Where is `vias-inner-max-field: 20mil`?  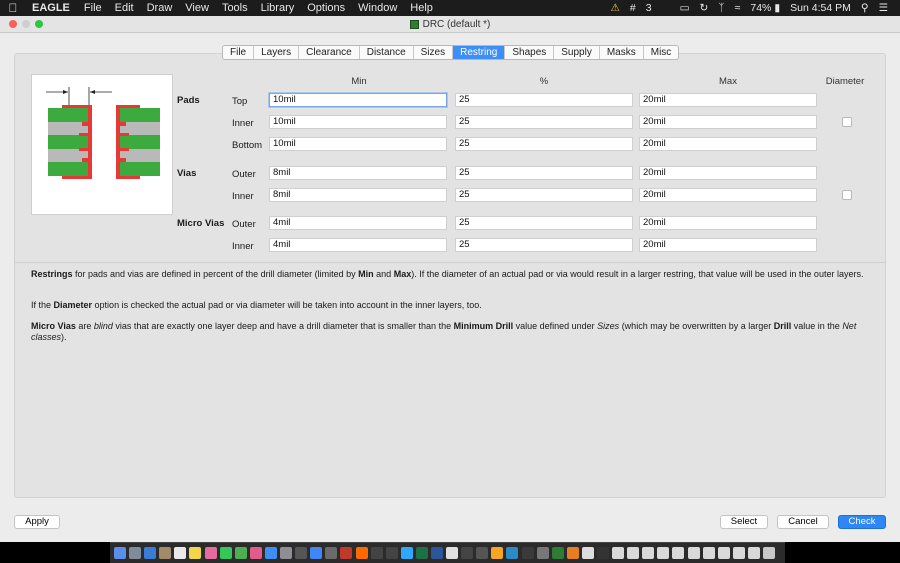 vias-inner-max-field: 20mil is located at coordinates (728, 195).